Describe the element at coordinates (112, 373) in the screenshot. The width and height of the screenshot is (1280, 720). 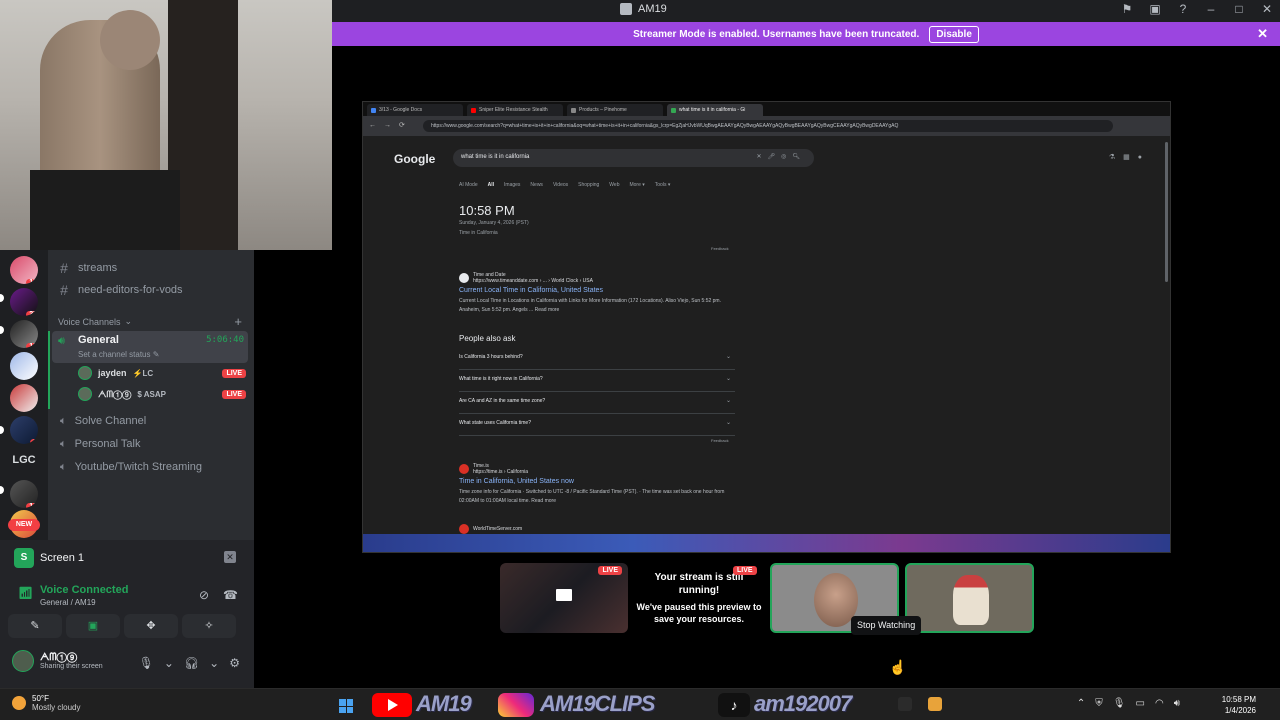
I see `user-name: jayden` at that location.